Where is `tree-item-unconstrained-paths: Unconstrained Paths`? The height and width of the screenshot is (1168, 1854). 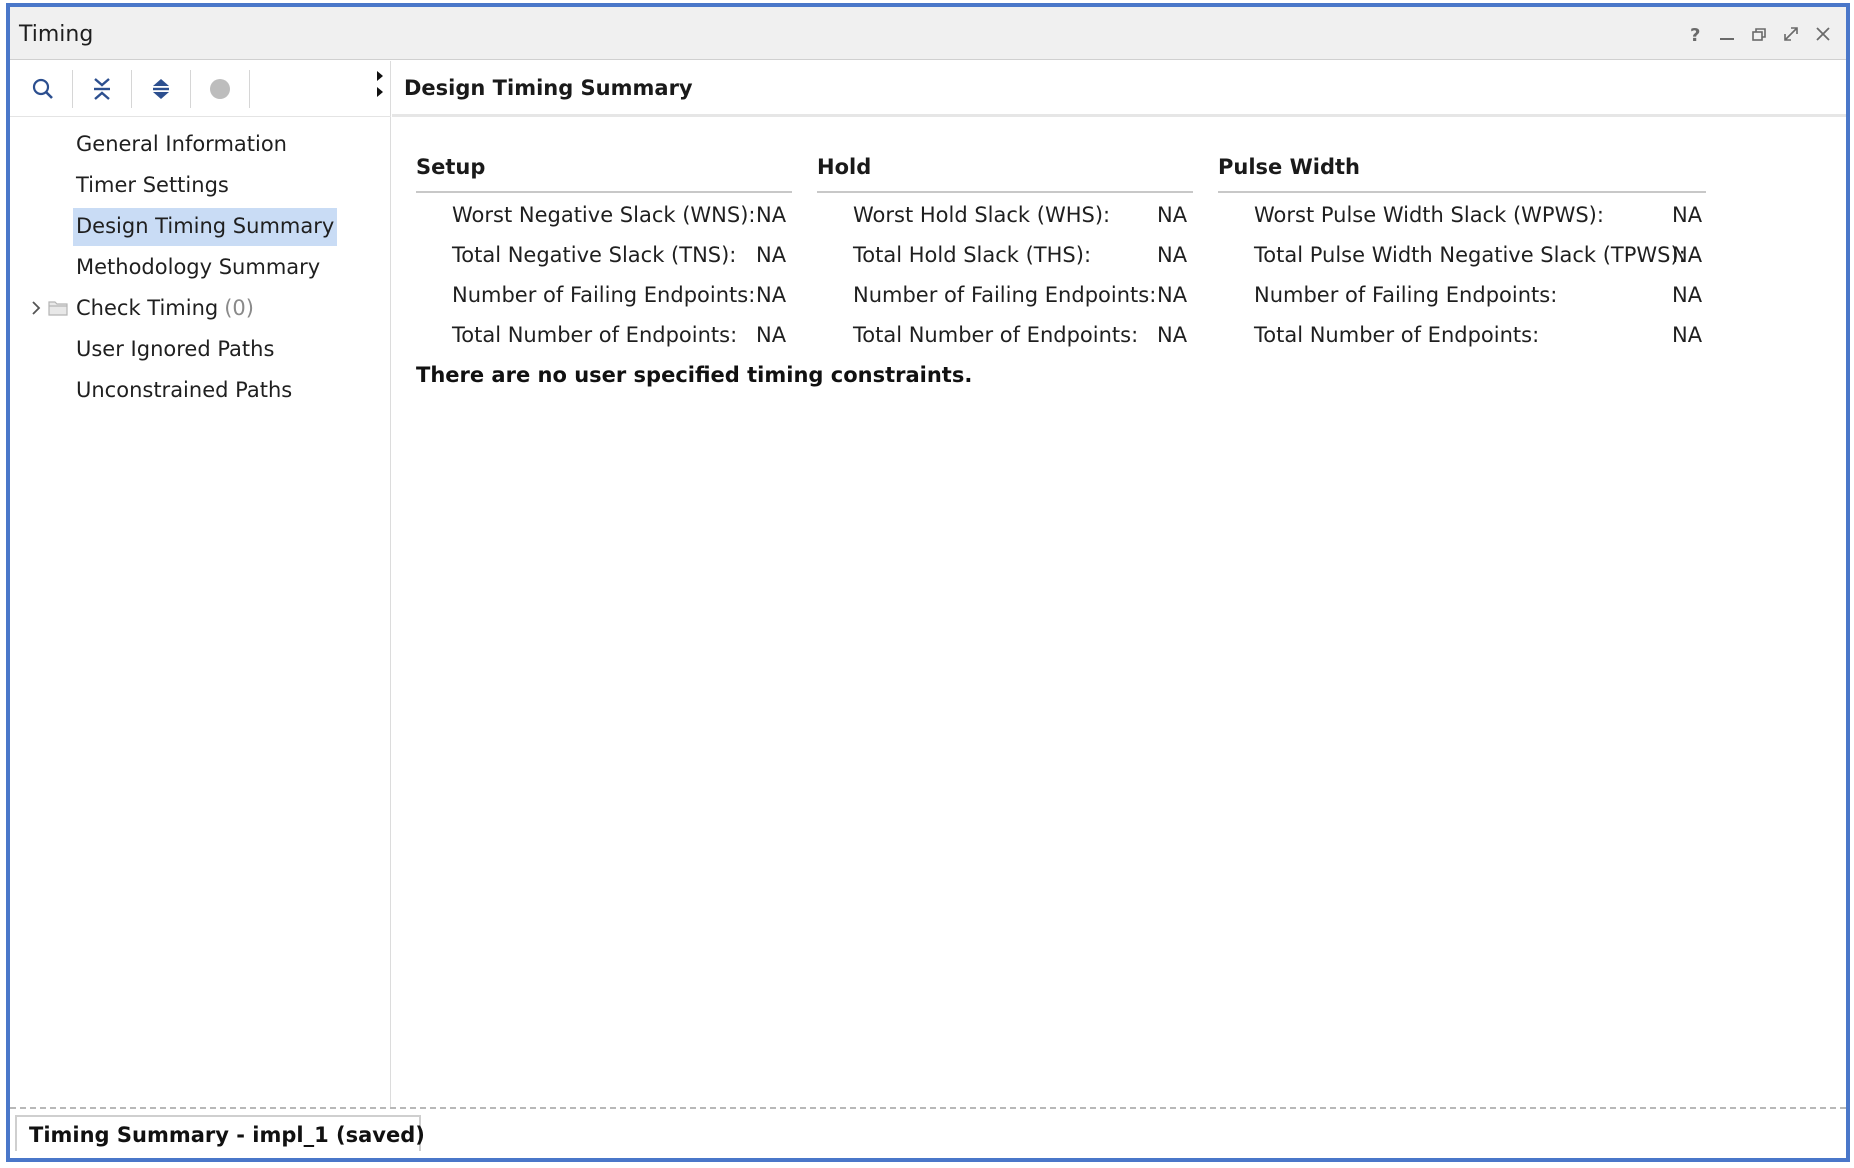
tree-item-unconstrained-paths: Unconstrained Paths is located at coordinates (200, 389).